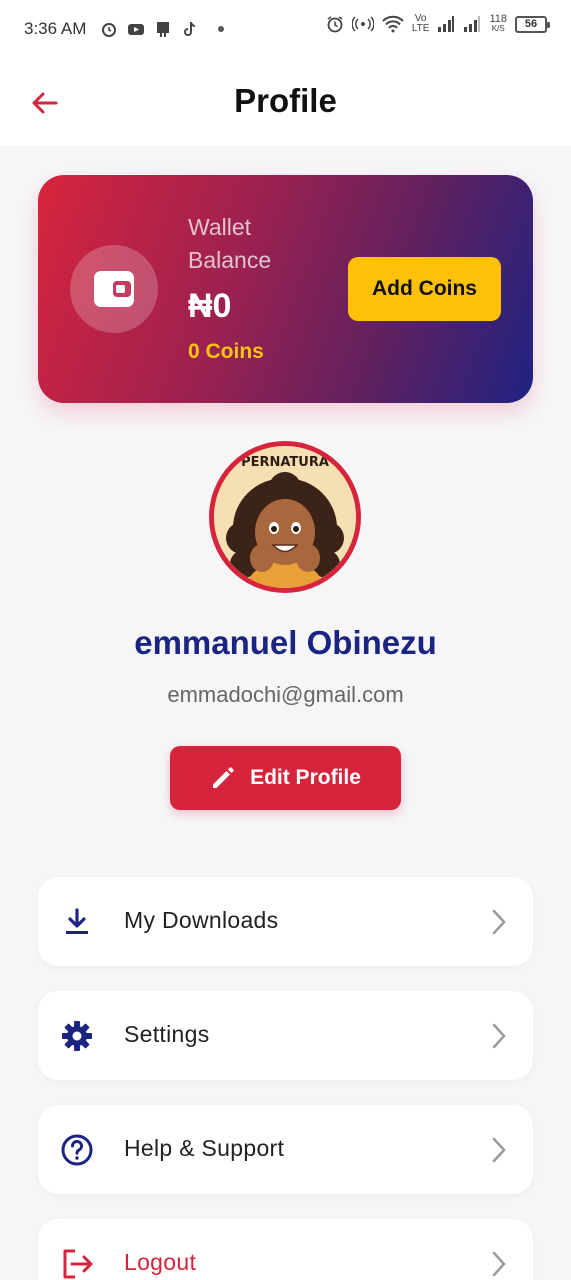 The width and height of the screenshot is (571, 1280). Describe the element at coordinates (335, 24) in the screenshot. I see `alarm-clock-icon` at that location.